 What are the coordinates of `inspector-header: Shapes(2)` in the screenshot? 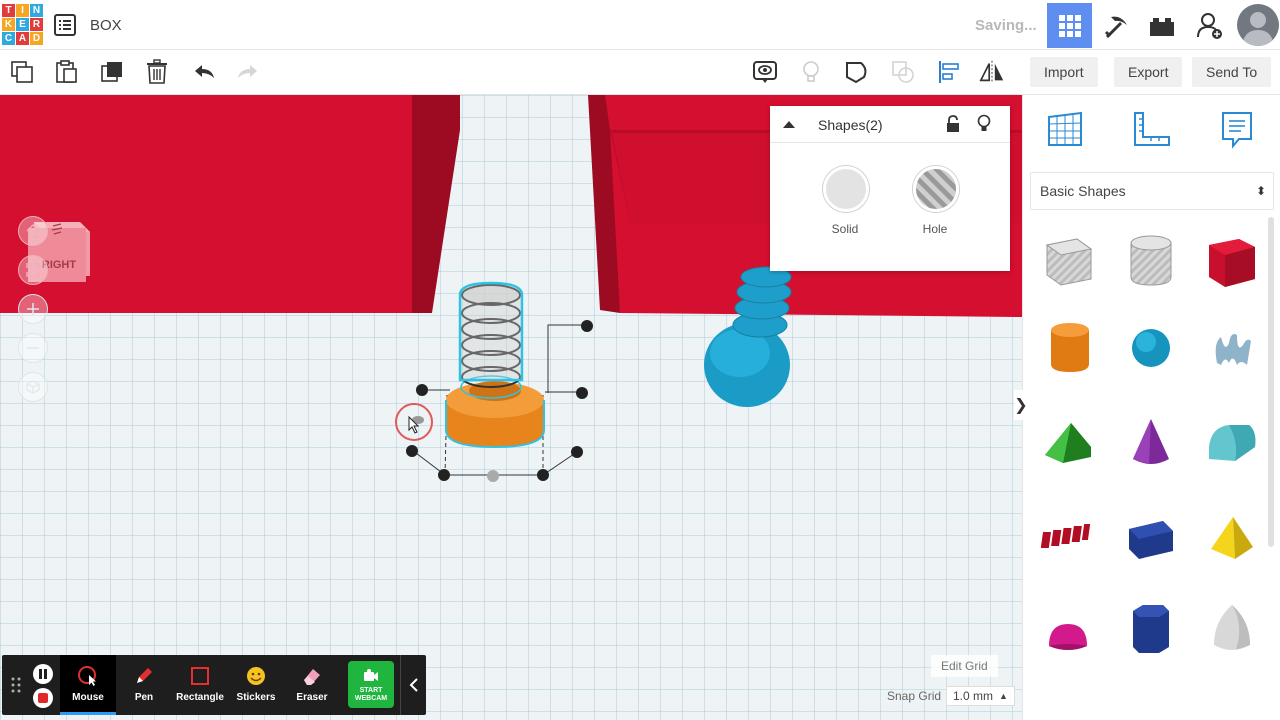 It's located at (890, 124).